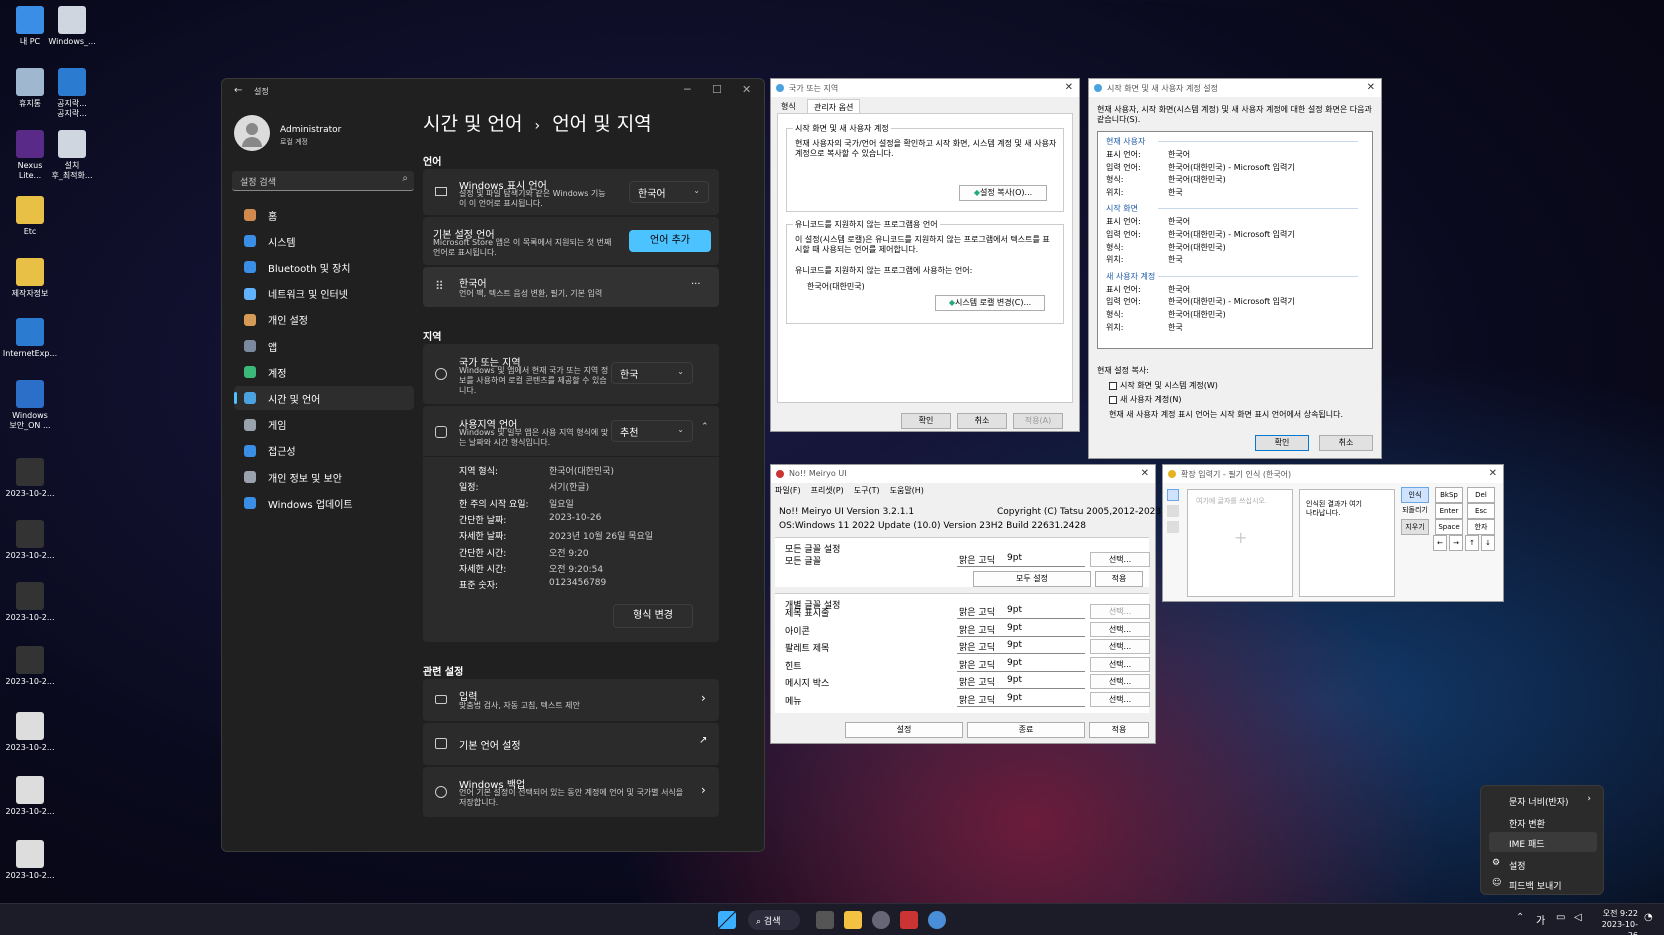 This screenshot has width=1664, height=935. What do you see at coordinates (1543, 884) in the screenshot?
I see `menu-item-feedback: ☺ 피드백 보내기` at bounding box center [1543, 884].